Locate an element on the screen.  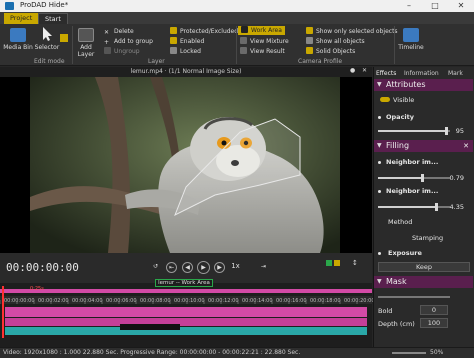
group-edit-mode: Edit mode is located at coordinates (49, 61).